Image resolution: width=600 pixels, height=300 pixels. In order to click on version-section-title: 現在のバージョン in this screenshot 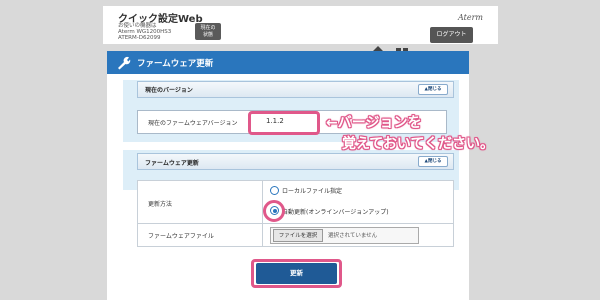, I will do `click(169, 90)`.